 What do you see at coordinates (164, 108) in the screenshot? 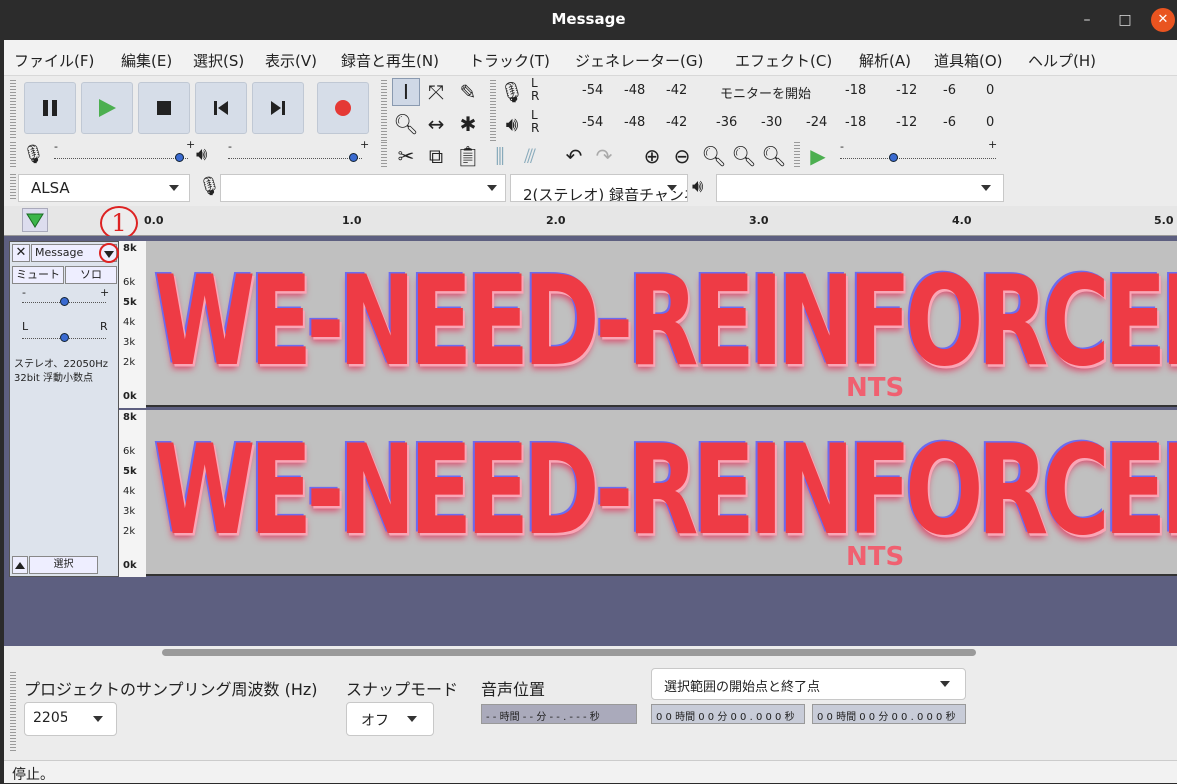
I see `stop-button` at bounding box center [164, 108].